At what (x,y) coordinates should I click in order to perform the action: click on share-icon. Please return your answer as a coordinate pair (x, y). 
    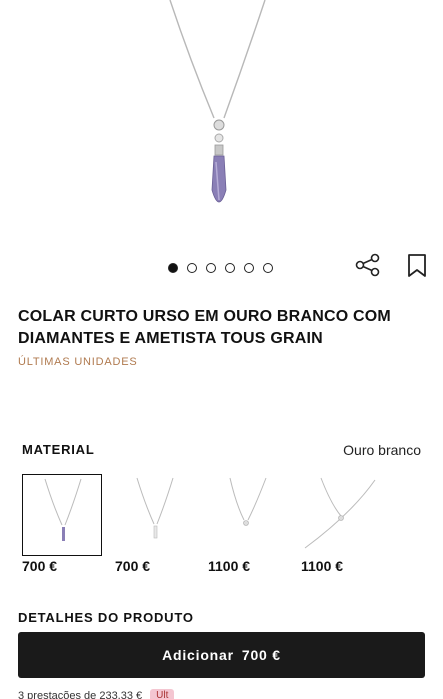
    Looking at the image, I should click on (368, 265).